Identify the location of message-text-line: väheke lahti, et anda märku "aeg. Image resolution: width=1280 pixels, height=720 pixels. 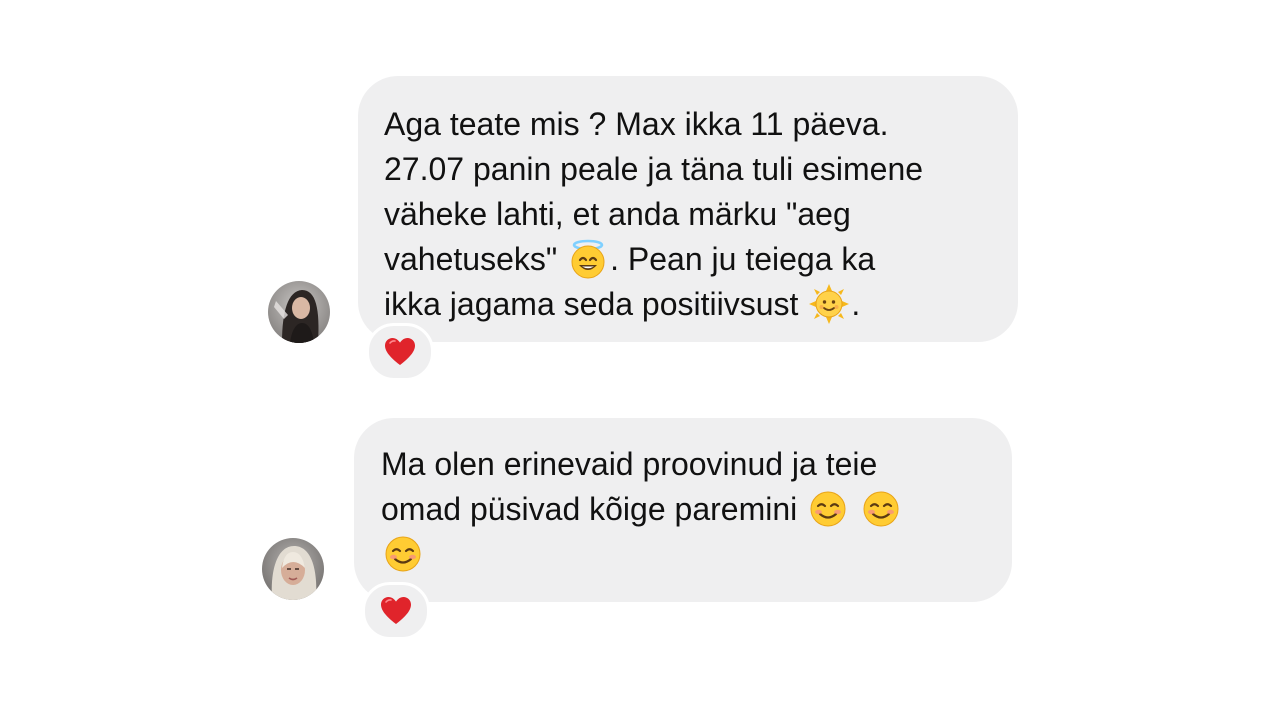
(617, 214).